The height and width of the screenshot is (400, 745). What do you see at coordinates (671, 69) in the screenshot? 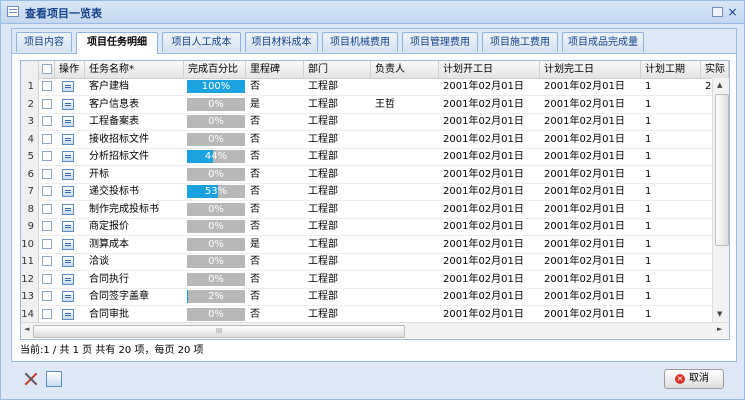
I see `column-header-dur: 计划工期` at bounding box center [671, 69].